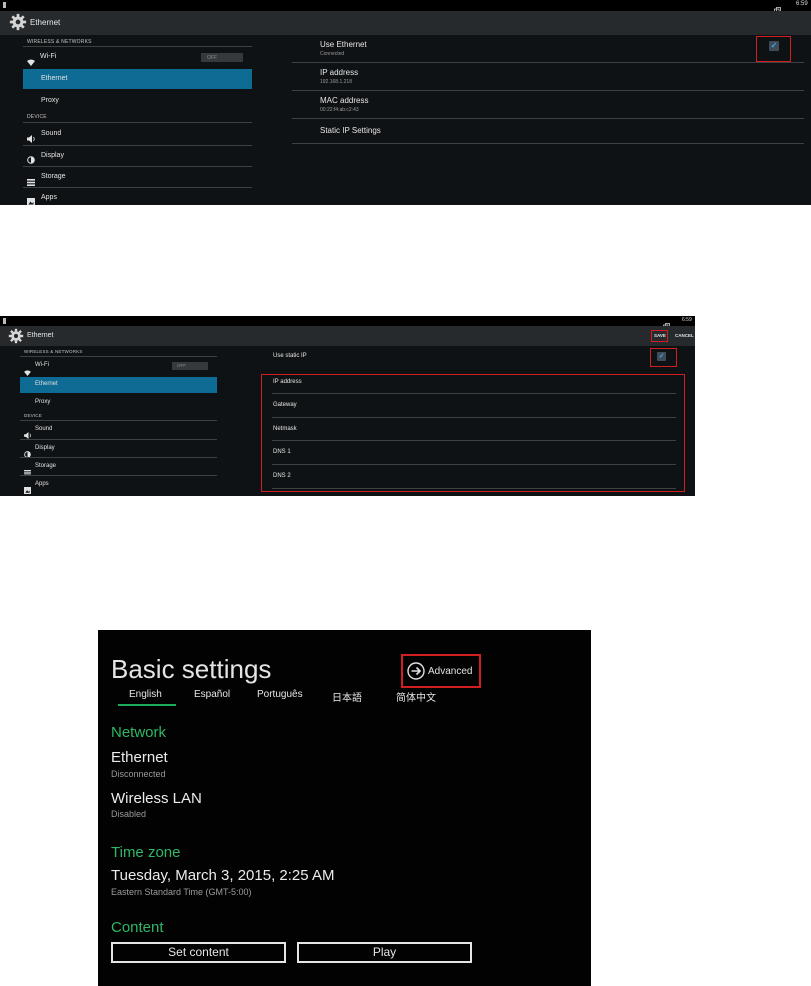 The height and width of the screenshot is (986, 811). I want to click on mac-address-row: MAC address 00:22:f4:ab:c2:43, so click(554, 104).